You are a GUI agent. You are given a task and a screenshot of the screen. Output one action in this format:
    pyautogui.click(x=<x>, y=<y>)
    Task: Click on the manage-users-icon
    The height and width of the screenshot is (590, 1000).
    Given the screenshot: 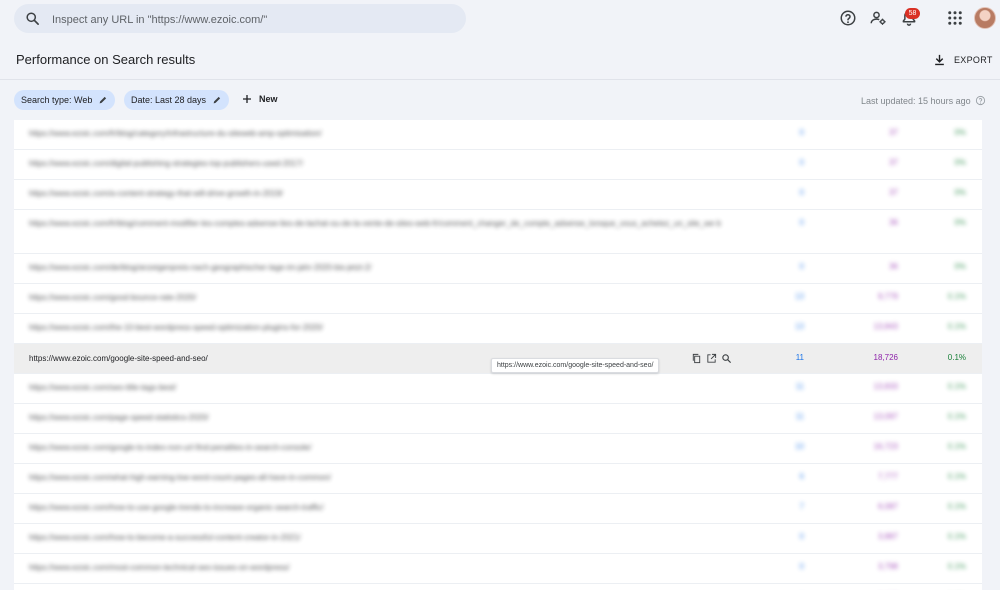 What is the action you would take?
    pyautogui.click(x=878, y=18)
    